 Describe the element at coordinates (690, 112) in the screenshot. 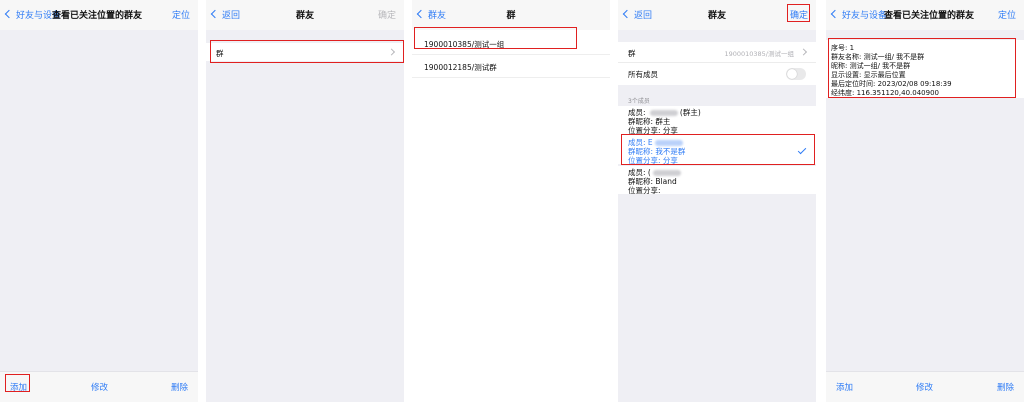

I see `member-role: (群主)` at that location.